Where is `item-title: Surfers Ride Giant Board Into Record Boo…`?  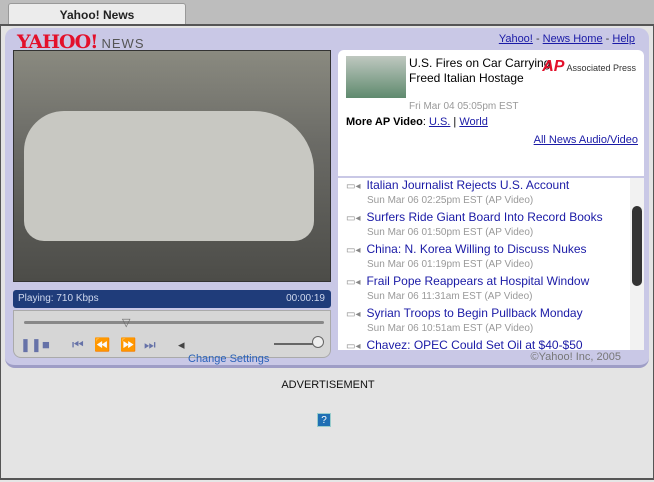
item-title: Surfers Ride Giant Board Into Record Boo… is located at coordinates (484, 217).